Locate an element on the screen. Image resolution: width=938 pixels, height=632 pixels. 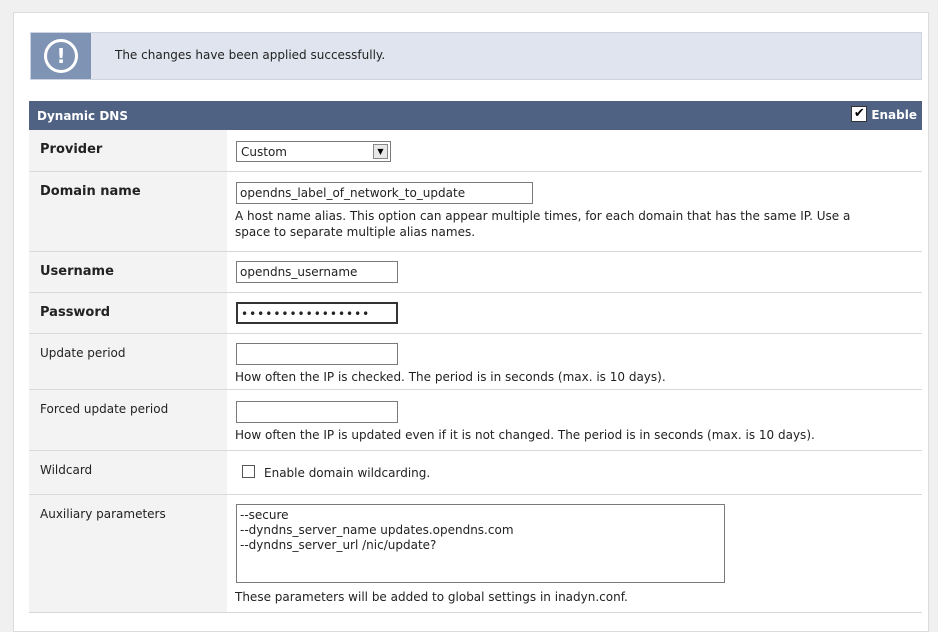
provider-select-value: Custom is located at coordinates (264, 152).